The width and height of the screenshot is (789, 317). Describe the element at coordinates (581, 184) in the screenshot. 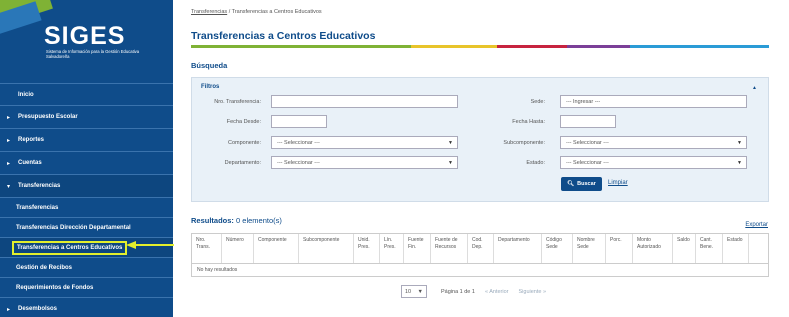

I see `buscar-button: 🔍︎ Buscar` at that location.